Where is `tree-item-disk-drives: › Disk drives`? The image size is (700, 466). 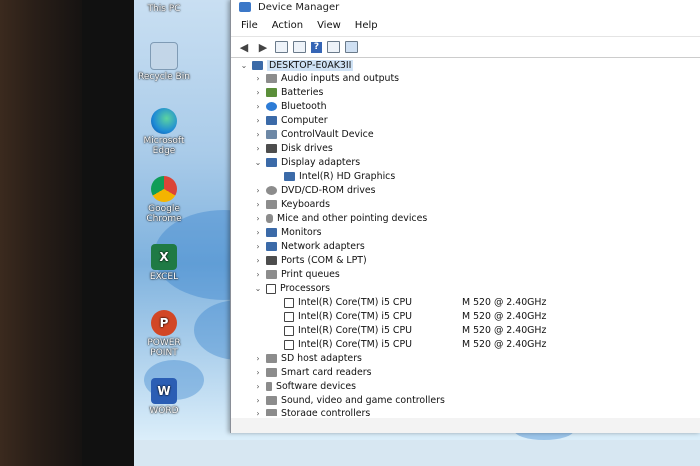
tree-item-disk-drives: › Disk drives is located at coordinates (292, 148).